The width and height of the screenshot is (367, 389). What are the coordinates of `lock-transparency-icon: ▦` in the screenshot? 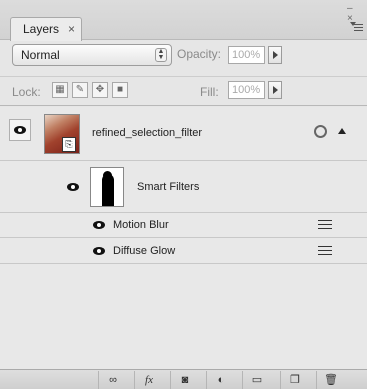 It's located at (60, 90).